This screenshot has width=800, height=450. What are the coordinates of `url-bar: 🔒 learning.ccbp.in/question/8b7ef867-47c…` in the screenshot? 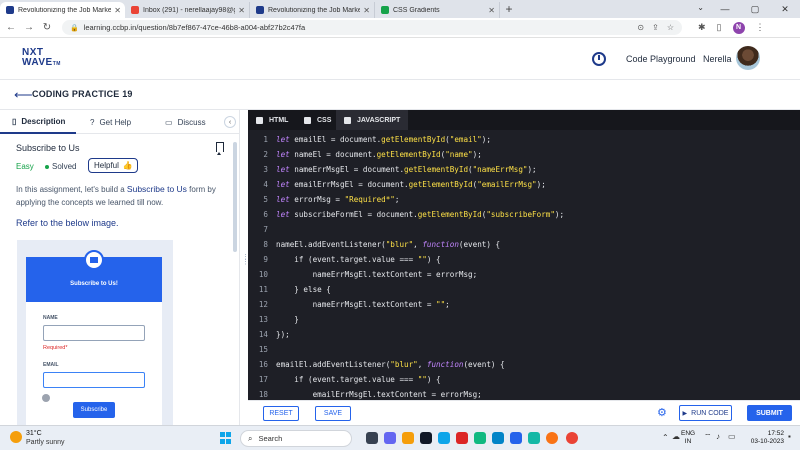 It's located at (372, 27).